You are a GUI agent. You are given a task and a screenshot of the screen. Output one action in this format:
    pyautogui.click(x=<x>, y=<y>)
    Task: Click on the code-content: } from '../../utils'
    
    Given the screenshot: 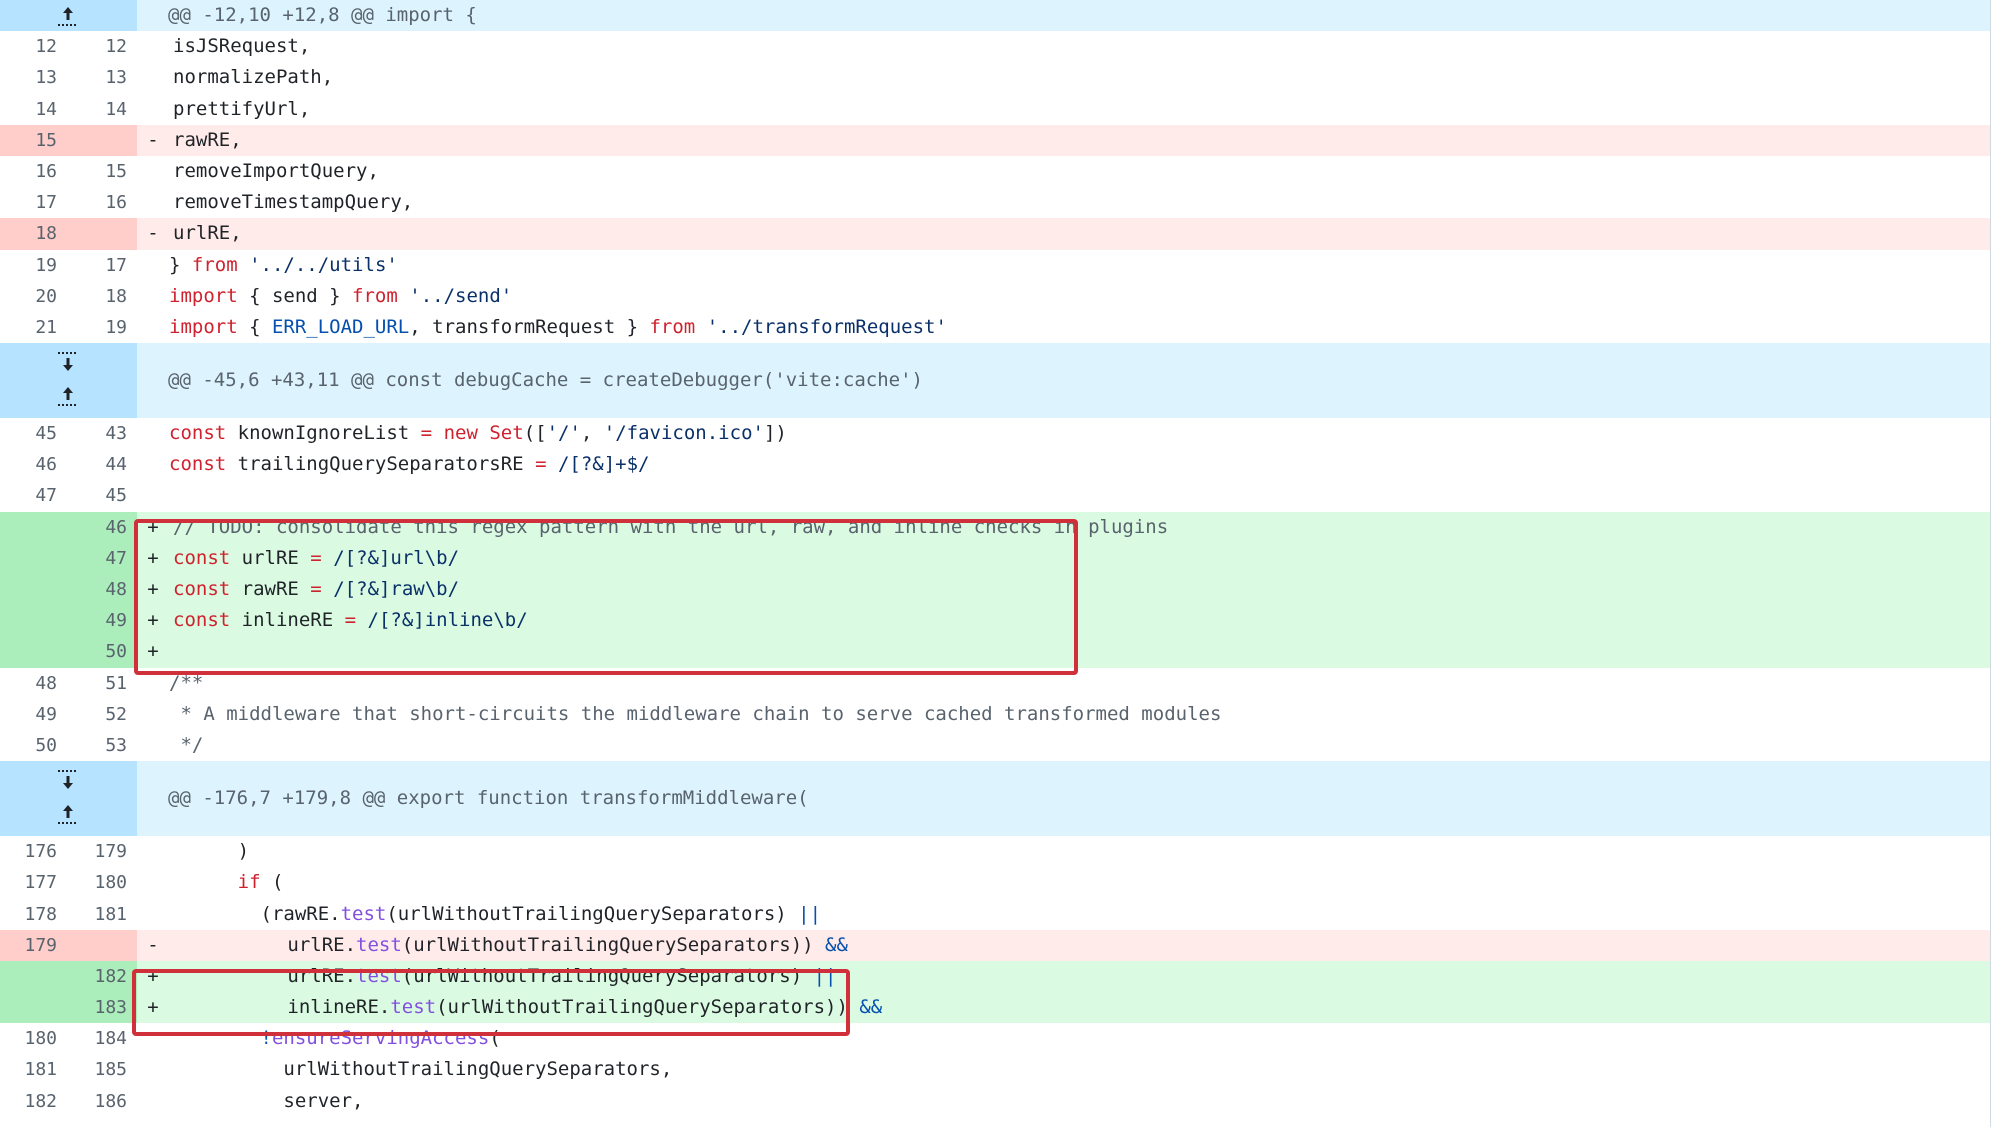 What is the action you would take?
    pyautogui.click(x=283, y=264)
    